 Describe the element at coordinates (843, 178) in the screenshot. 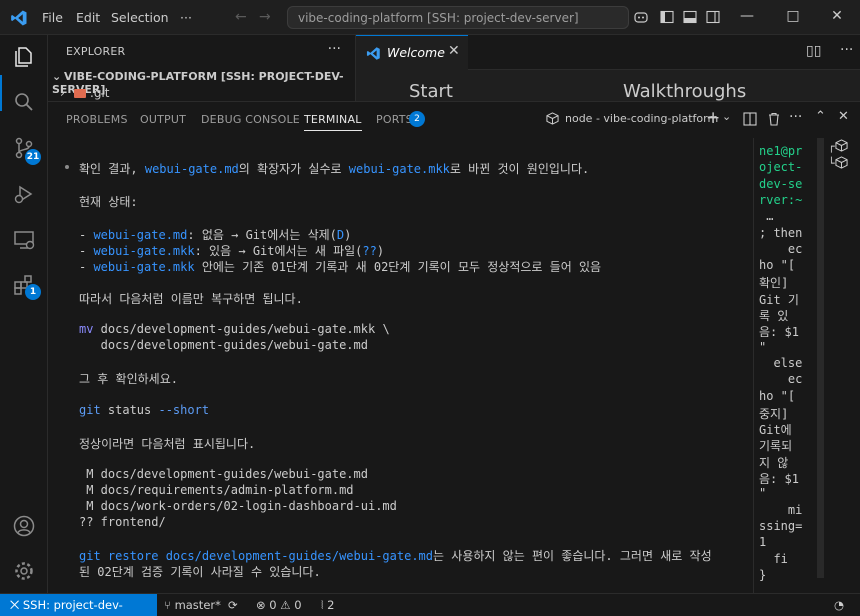

I see `terminal-tab-list: ┌ └` at that location.